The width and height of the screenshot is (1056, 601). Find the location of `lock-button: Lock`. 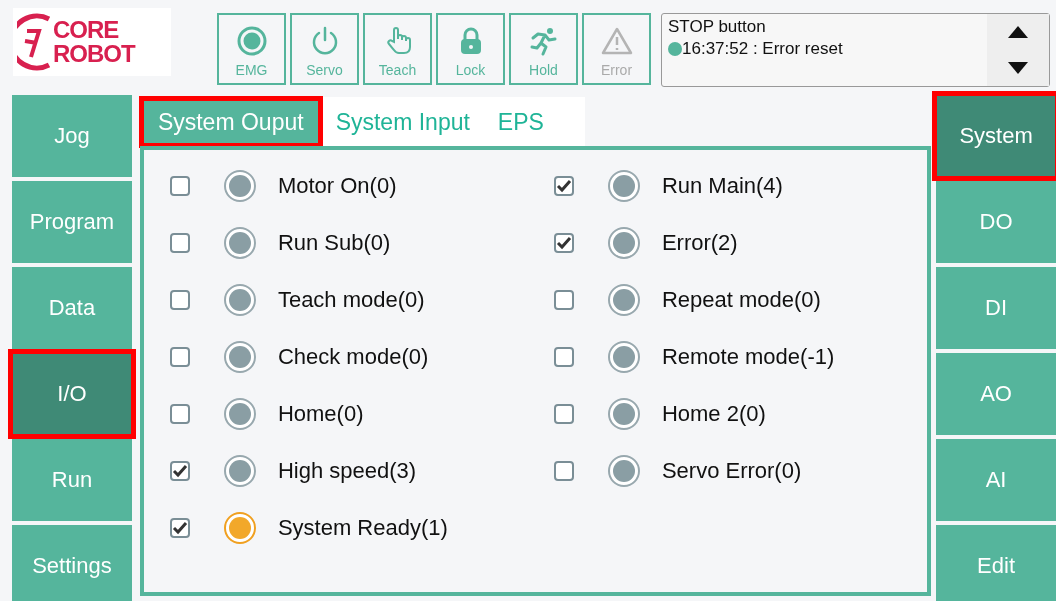

lock-button: Lock is located at coordinates (470, 49).